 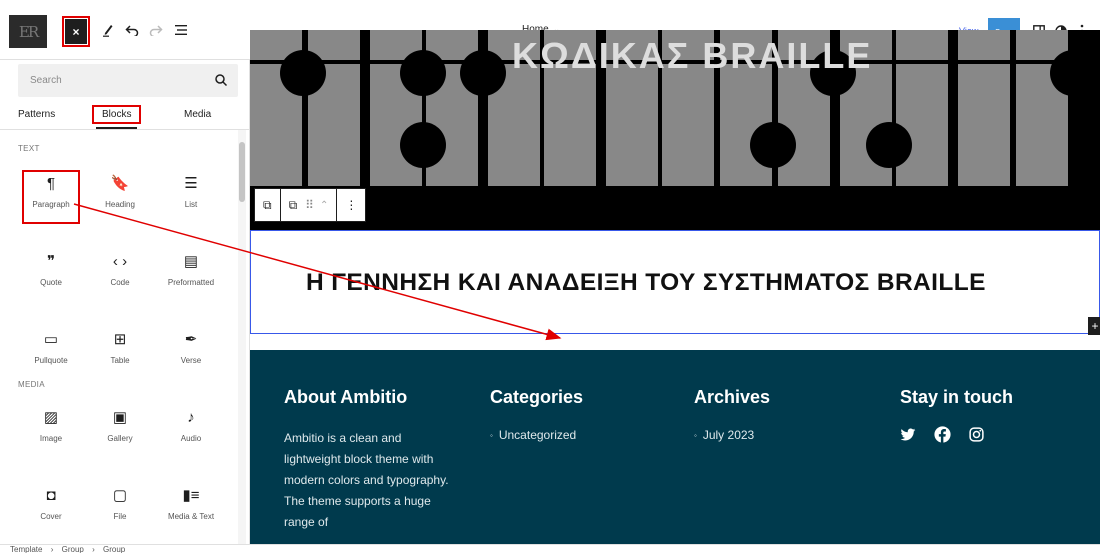 I want to click on block-label: List, so click(x=191, y=204).